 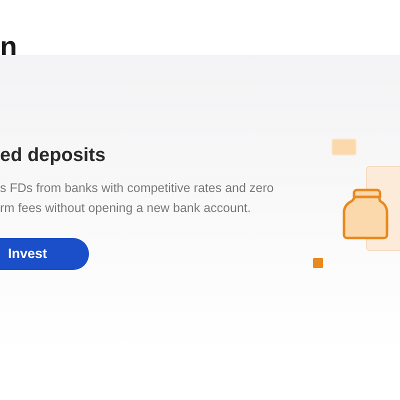 I want to click on square-drawing, so click(x=318, y=263).